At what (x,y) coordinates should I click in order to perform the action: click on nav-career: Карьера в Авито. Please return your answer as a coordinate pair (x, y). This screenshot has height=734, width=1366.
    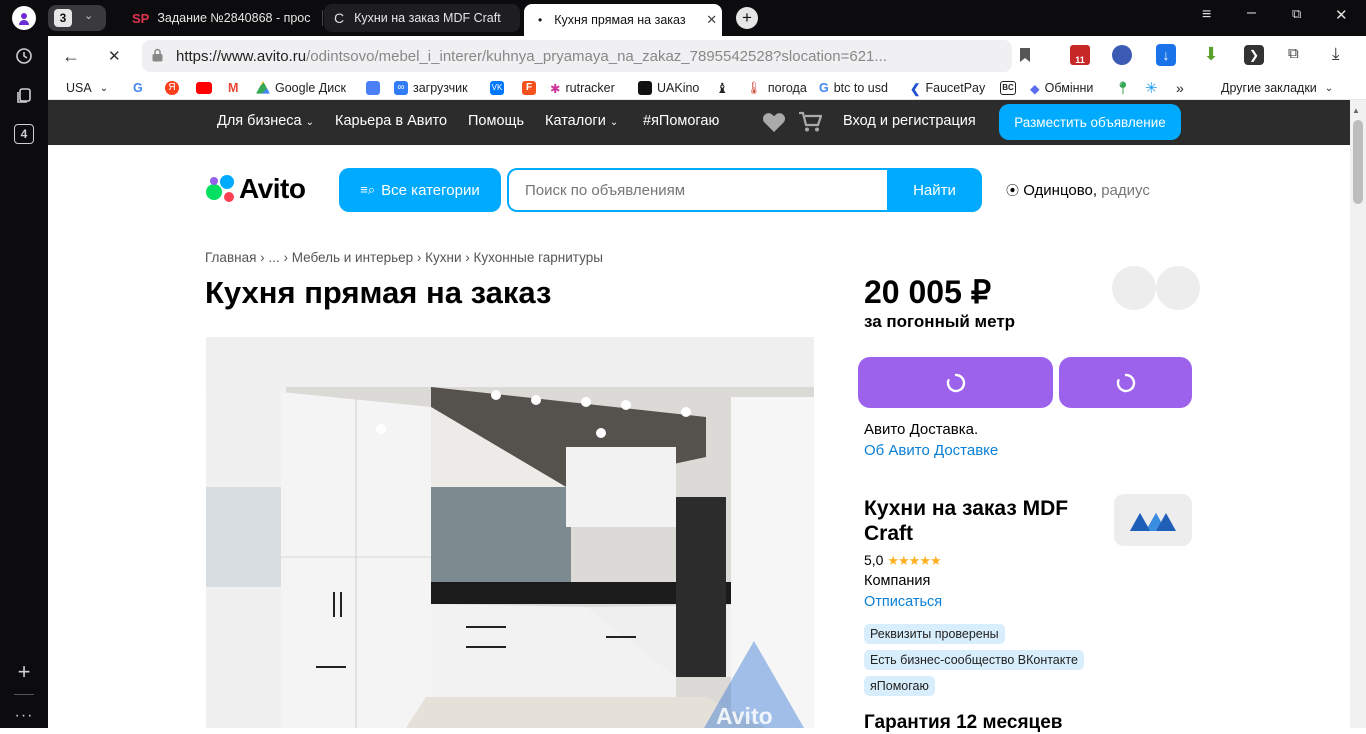
    Looking at the image, I should click on (391, 121).